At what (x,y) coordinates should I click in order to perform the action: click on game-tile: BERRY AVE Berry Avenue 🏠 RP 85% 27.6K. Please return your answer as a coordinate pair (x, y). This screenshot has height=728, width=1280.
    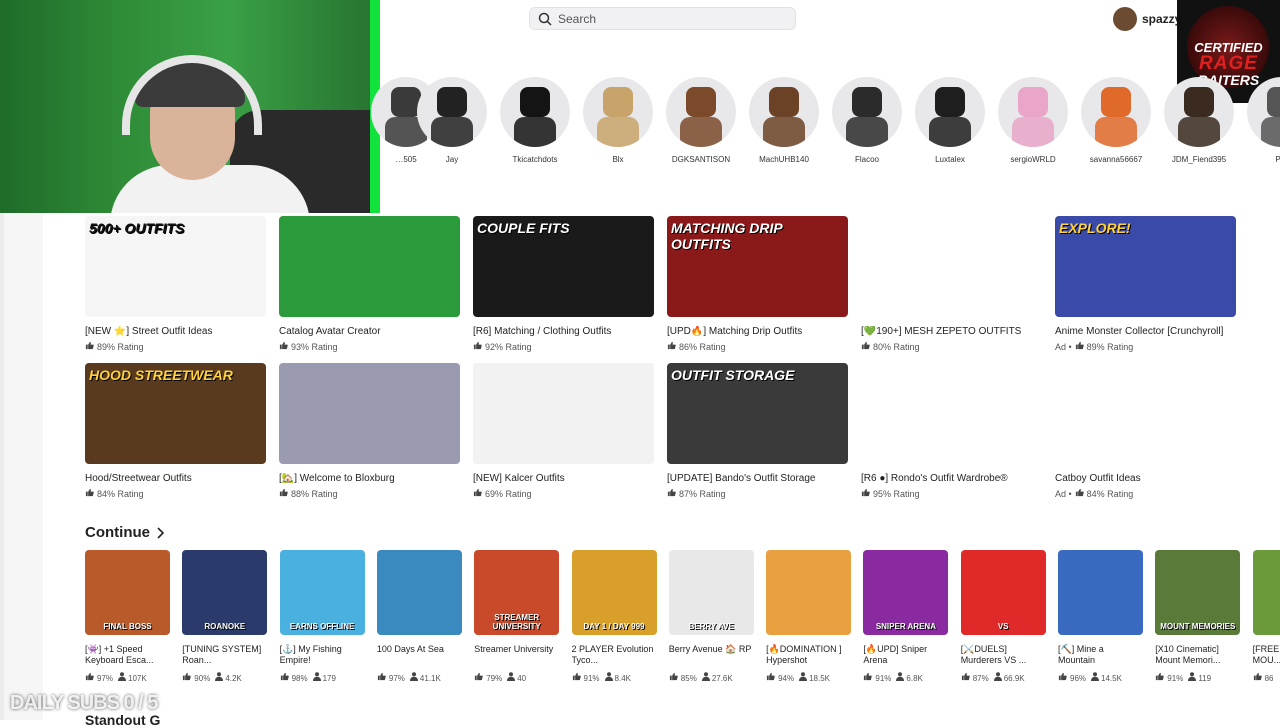
    Looking at the image, I should click on (711, 616).